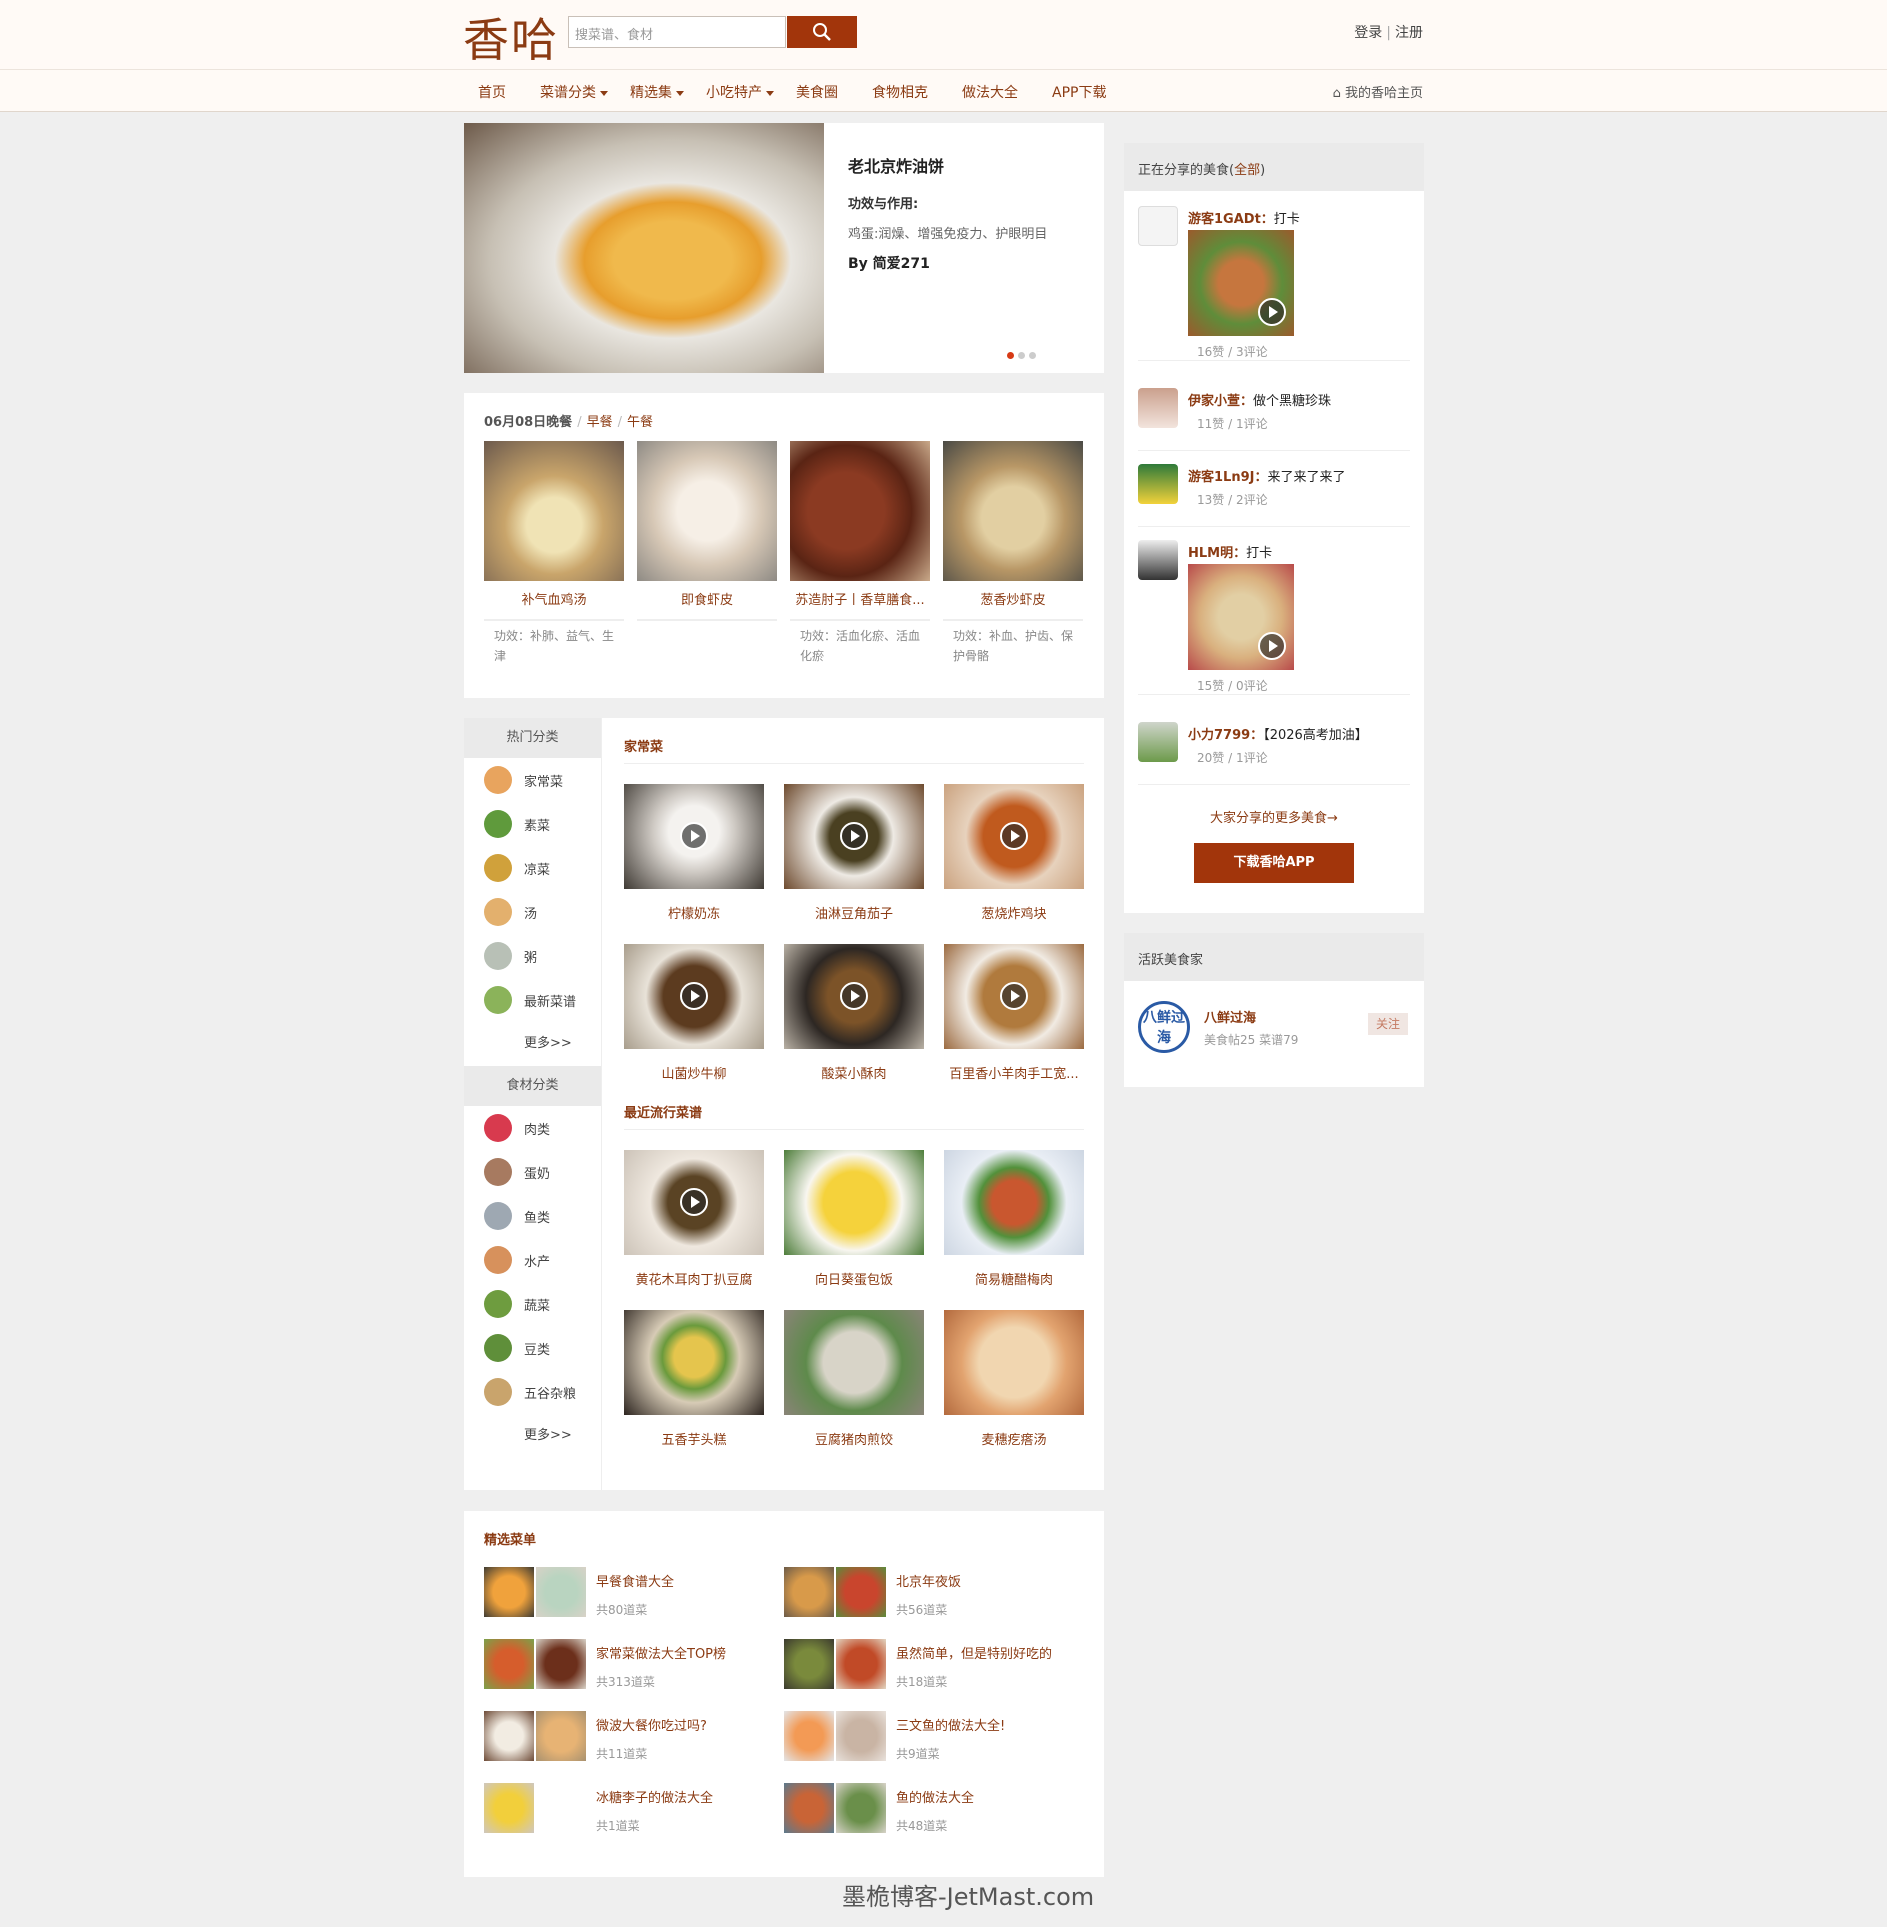 The height and width of the screenshot is (1927, 1887). Describe the element at coordinates (929, 1739) in the screenshot. I see `menu-item: 三文鱼的做法大全! 共9道菜` at that location.